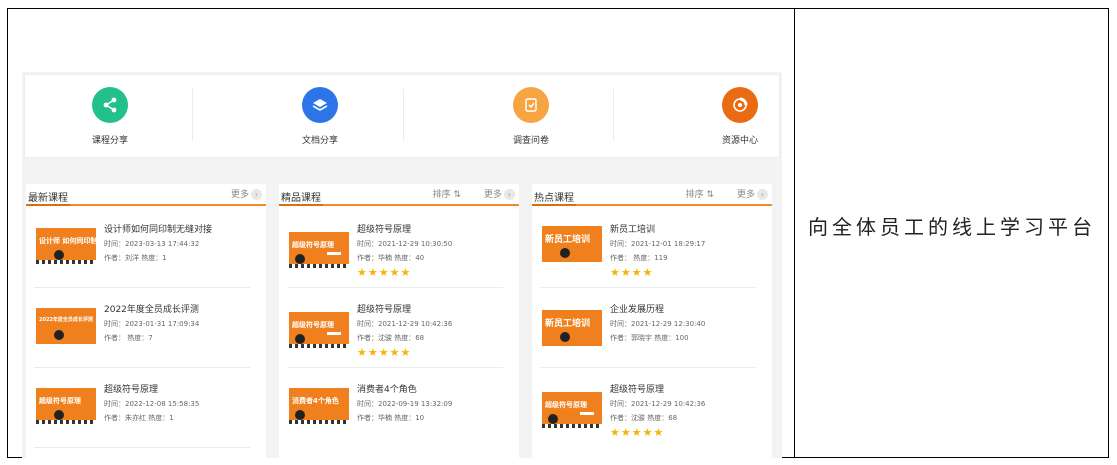 The image size is (1117, 465). I want to click on course-name: 企业发展历程, so click(637, 310).